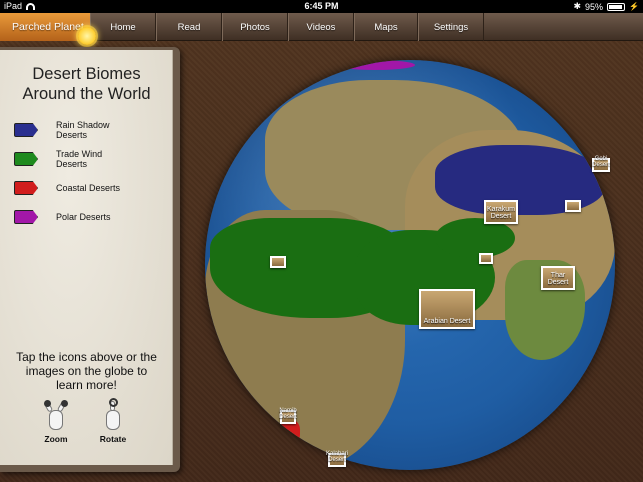  Describe the element at coordinates (601, 164) in the screenshot. I see `gobi-desert-thumbnail: Gobi Desert` at that location.